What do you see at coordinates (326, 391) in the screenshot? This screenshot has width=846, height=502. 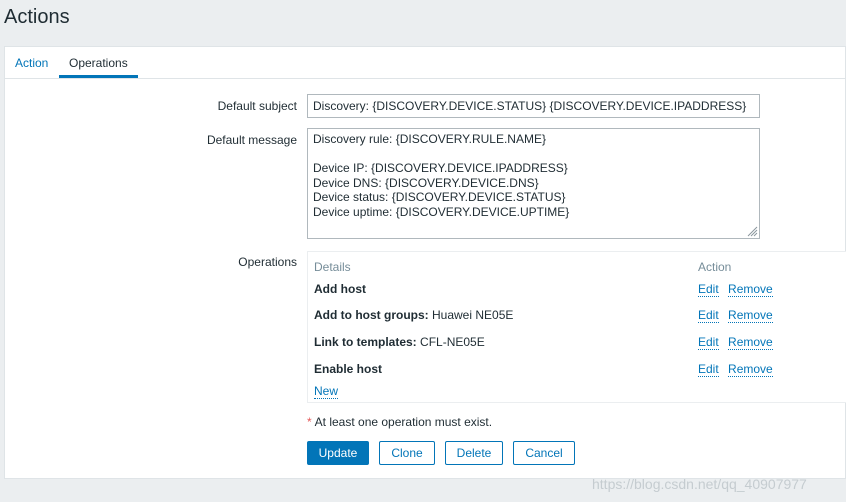 I see `new-operation-link: New` at bounding box center [326, 391].